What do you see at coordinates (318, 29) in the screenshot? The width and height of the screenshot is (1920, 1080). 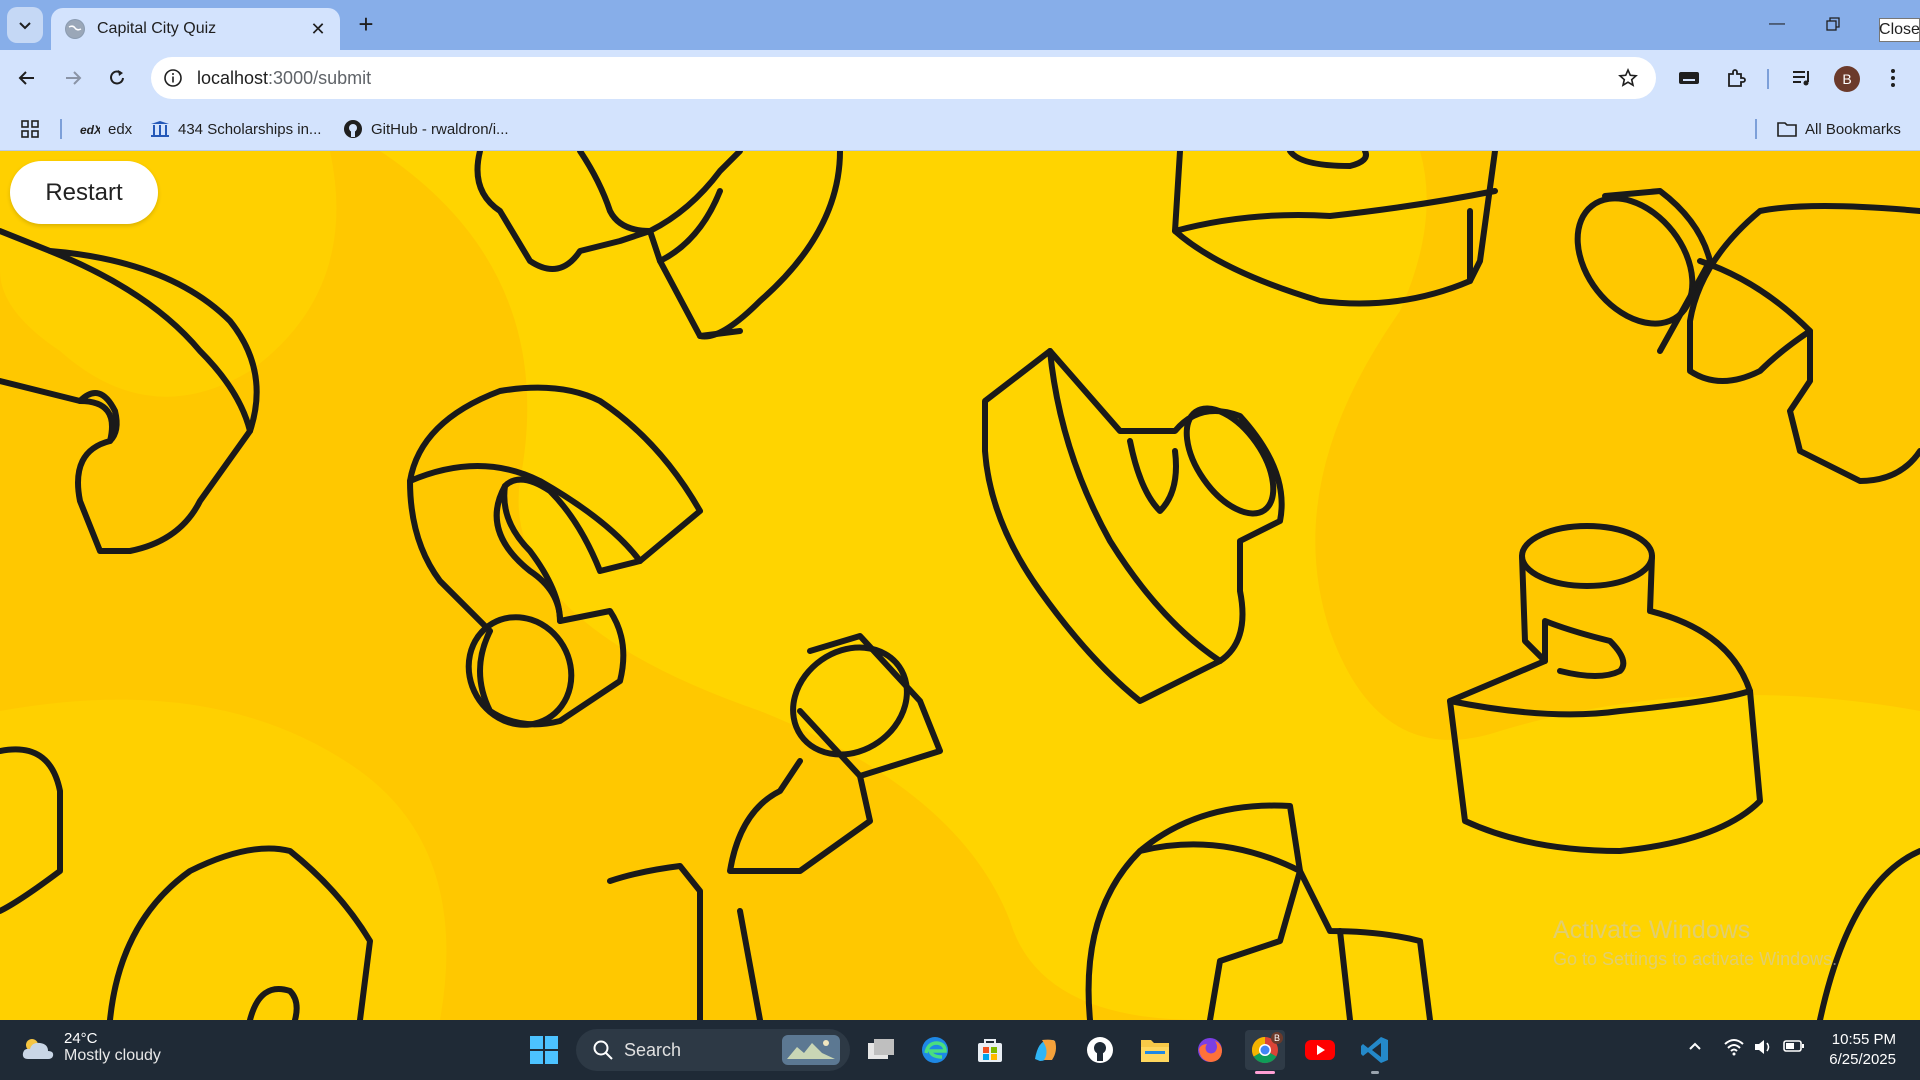 I see `tab-close-icon: ✕` at bounding box center [318, 29].